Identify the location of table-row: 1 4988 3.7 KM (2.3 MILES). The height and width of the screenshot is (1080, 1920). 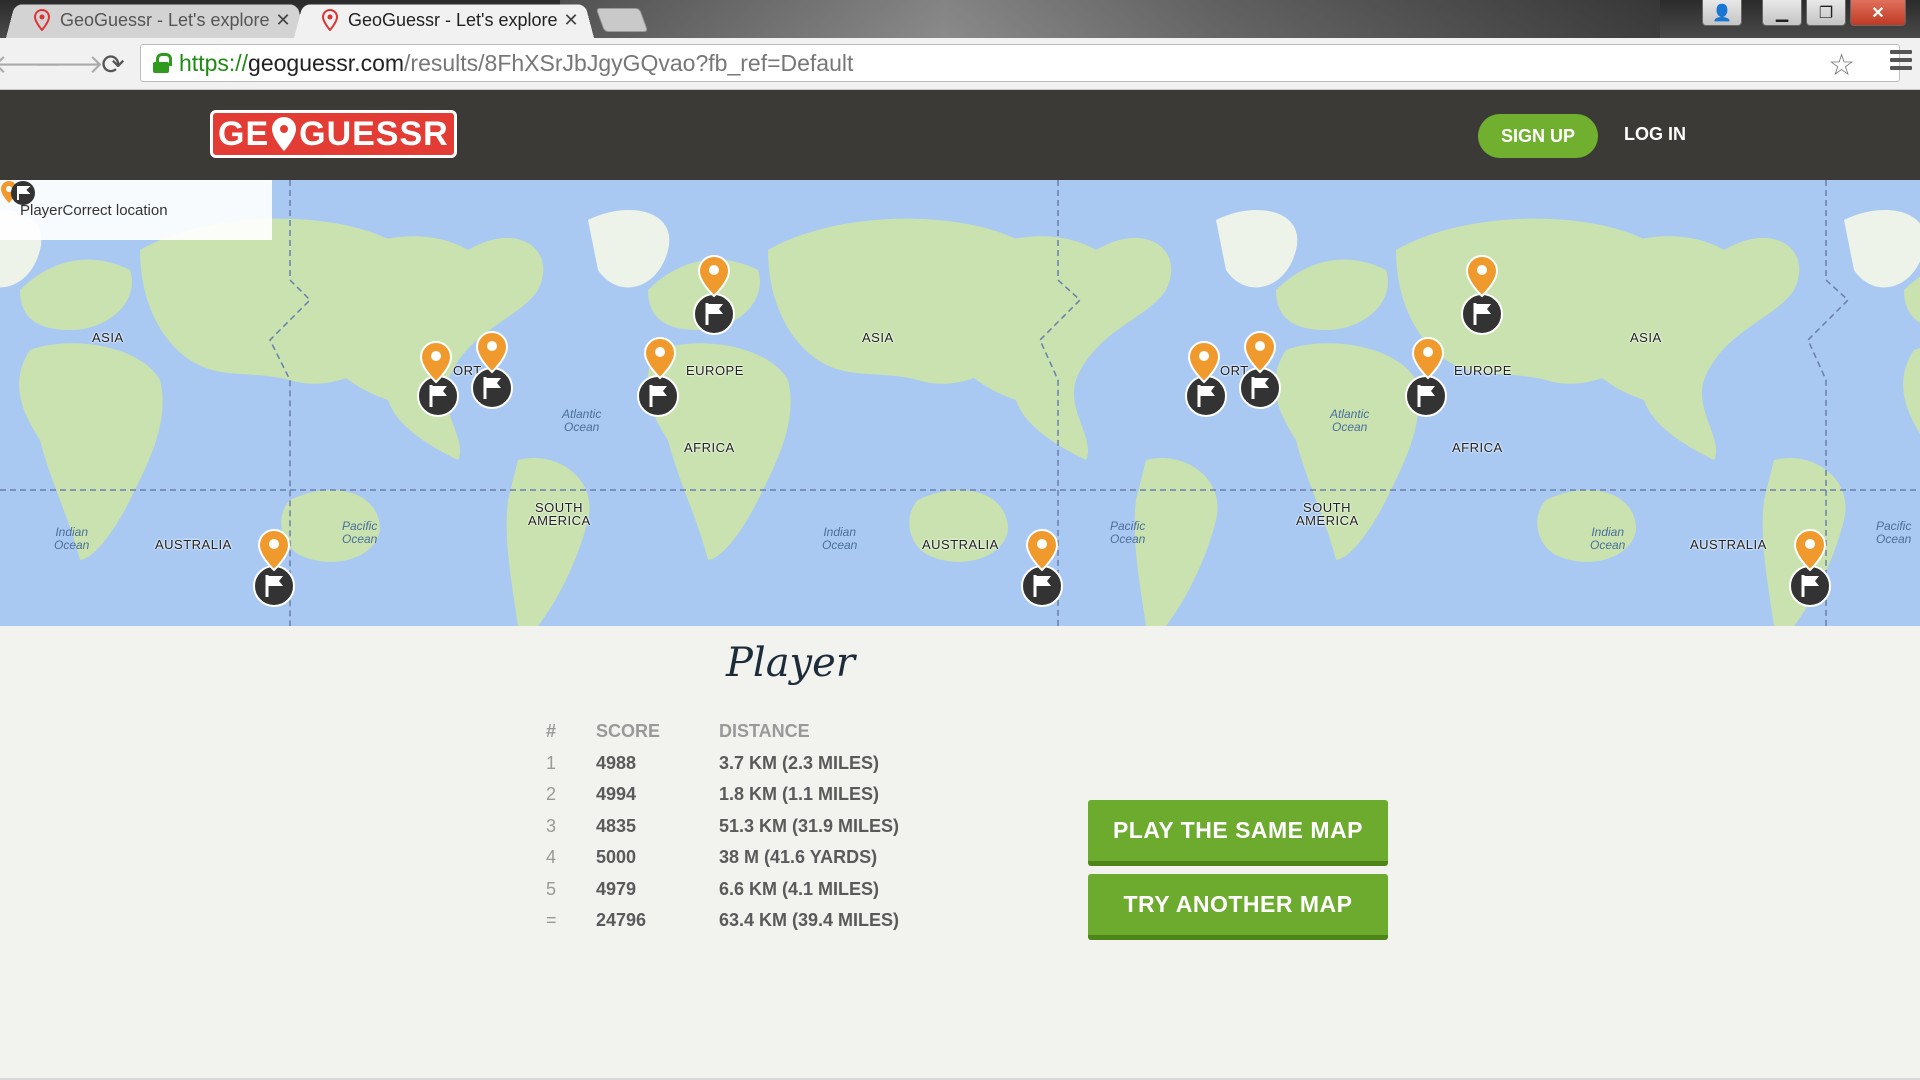
(722, 764).